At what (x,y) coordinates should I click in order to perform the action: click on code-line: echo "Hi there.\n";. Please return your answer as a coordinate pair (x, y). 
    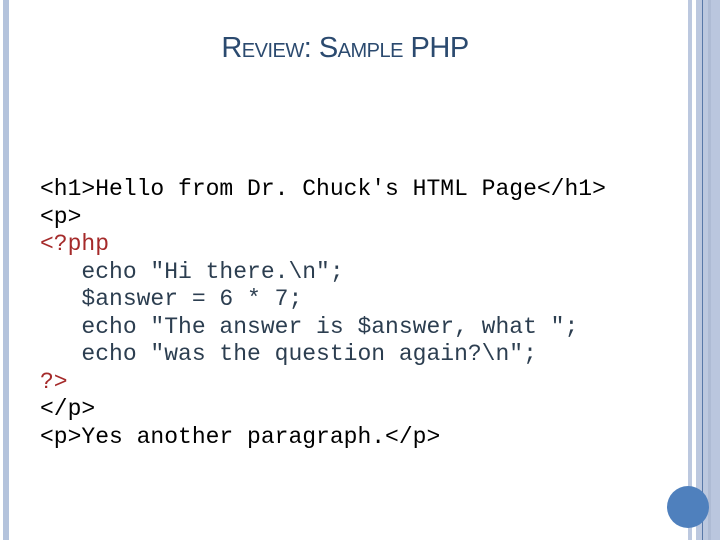
    Looking at the image, I should click on (192, 271).